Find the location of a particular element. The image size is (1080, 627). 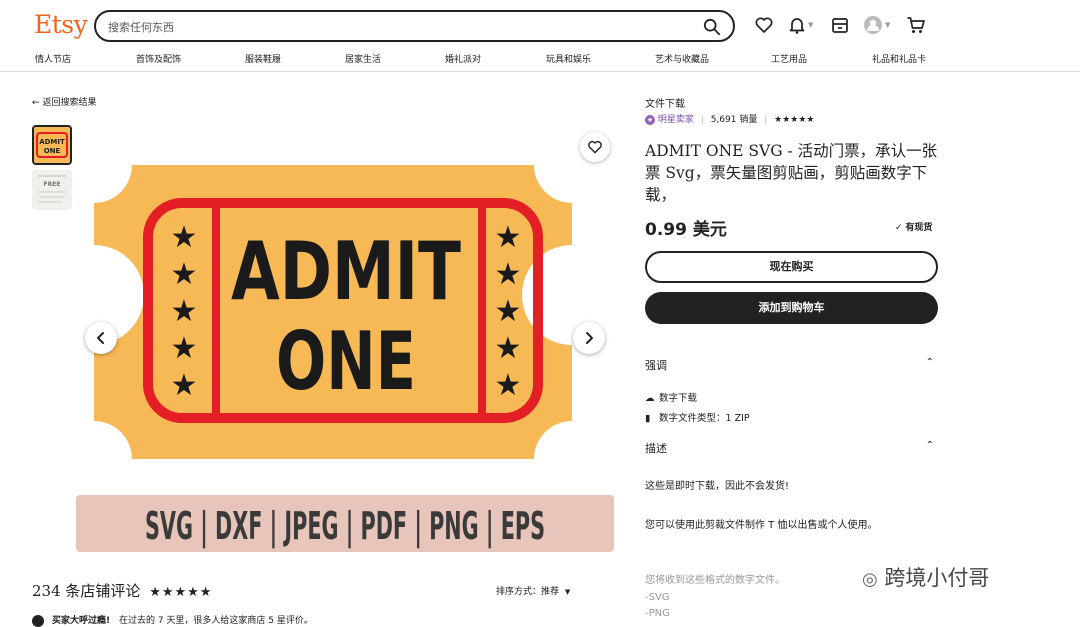

product-type: 文件下载 is located at coordinates (665, 104).